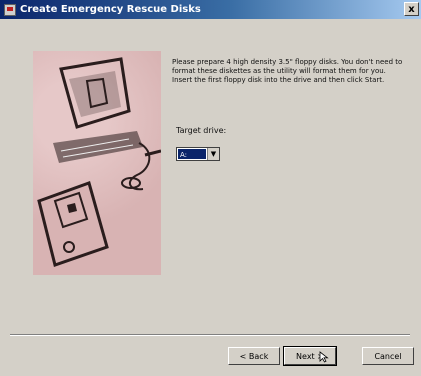 This screenshot has width=421, height=376. What do you see at coordinates (201, 130) in the screenshot?
I see `target-drive-label: Target drive:` at bounding box center [201, 130].